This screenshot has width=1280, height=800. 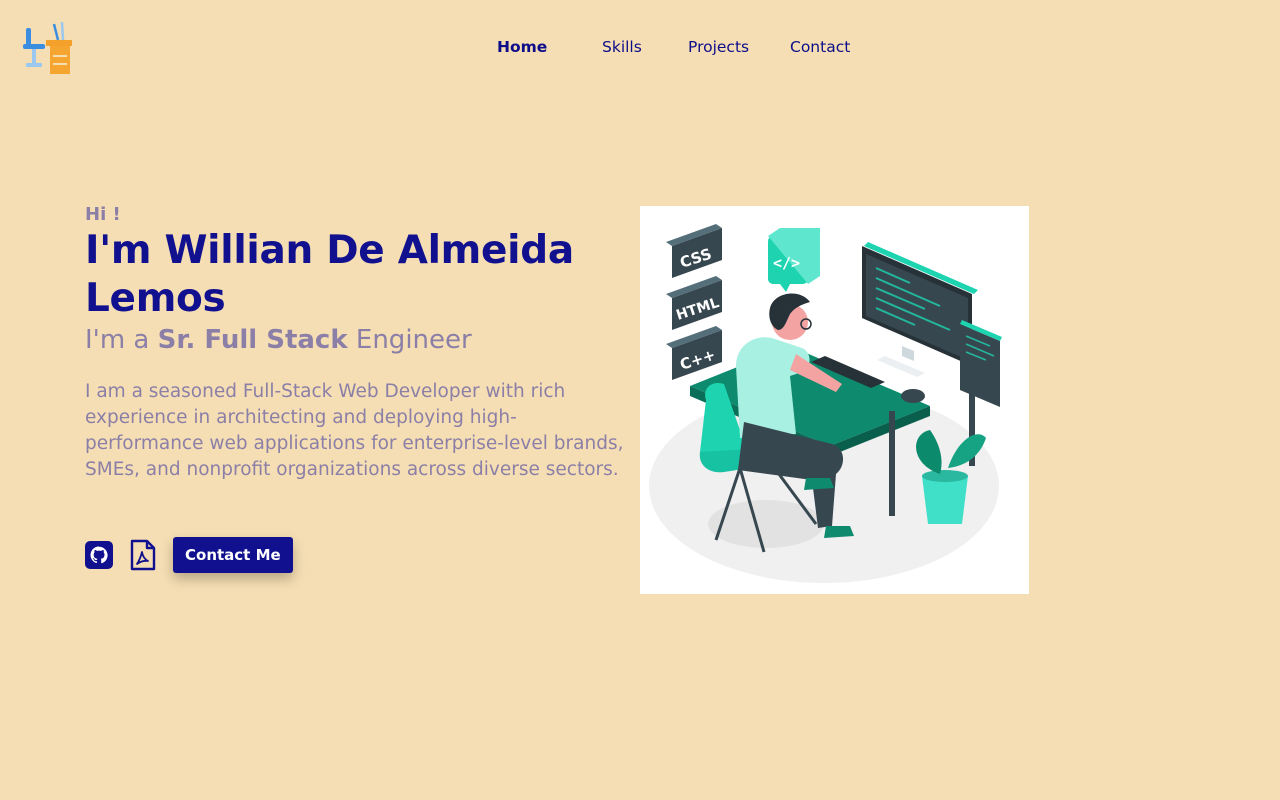 I want to click on code-bubble-label: </>, so click(x=786, y=263).